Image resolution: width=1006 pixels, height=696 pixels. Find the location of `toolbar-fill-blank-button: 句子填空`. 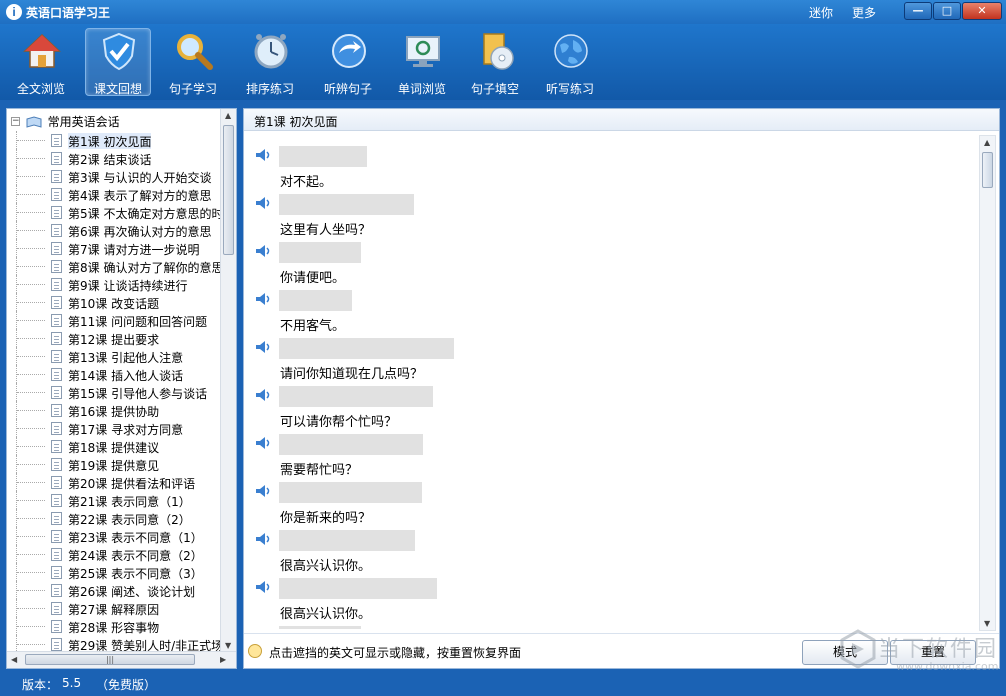

toolbar-fill-blank-button: 句子填空 is located at coordinates (495, 62).